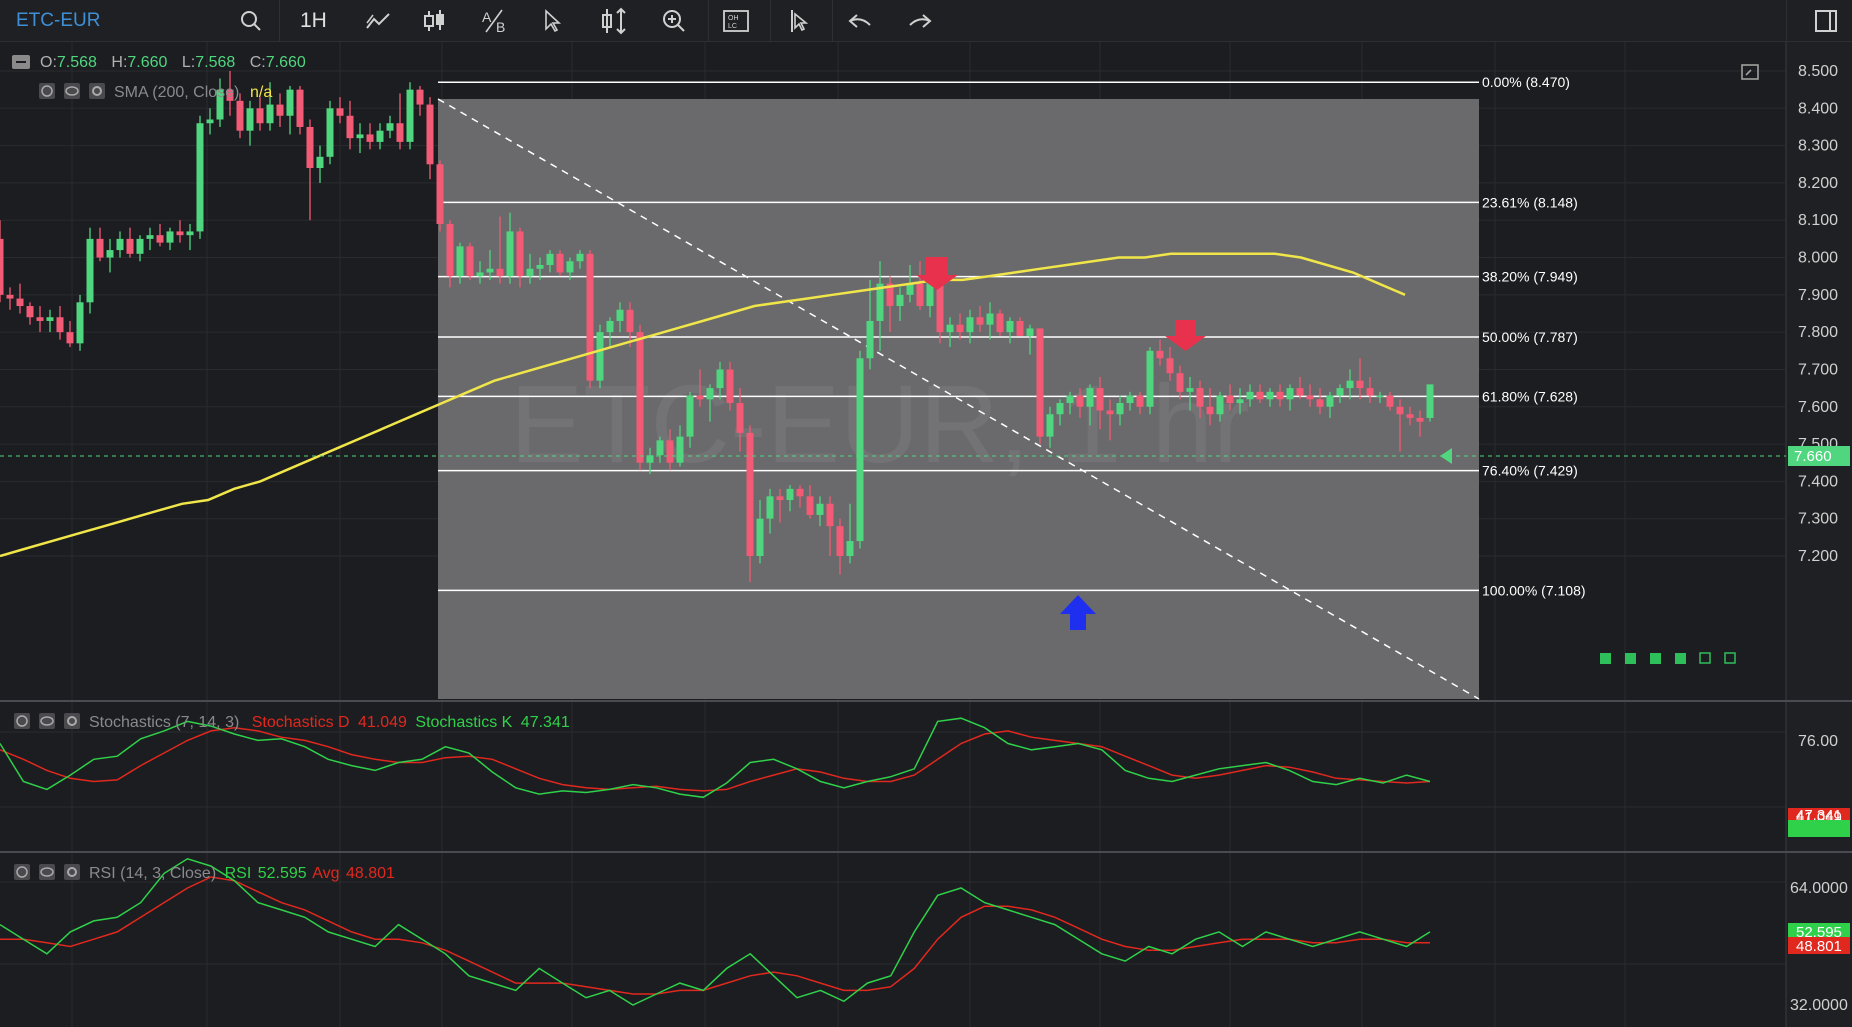 This screenshot has height=1027, width=1852. What do you see at coordinates (1818, 519) in the screenshot?
I see `price-tick: 7.300` at bounding box center [1818, 519].